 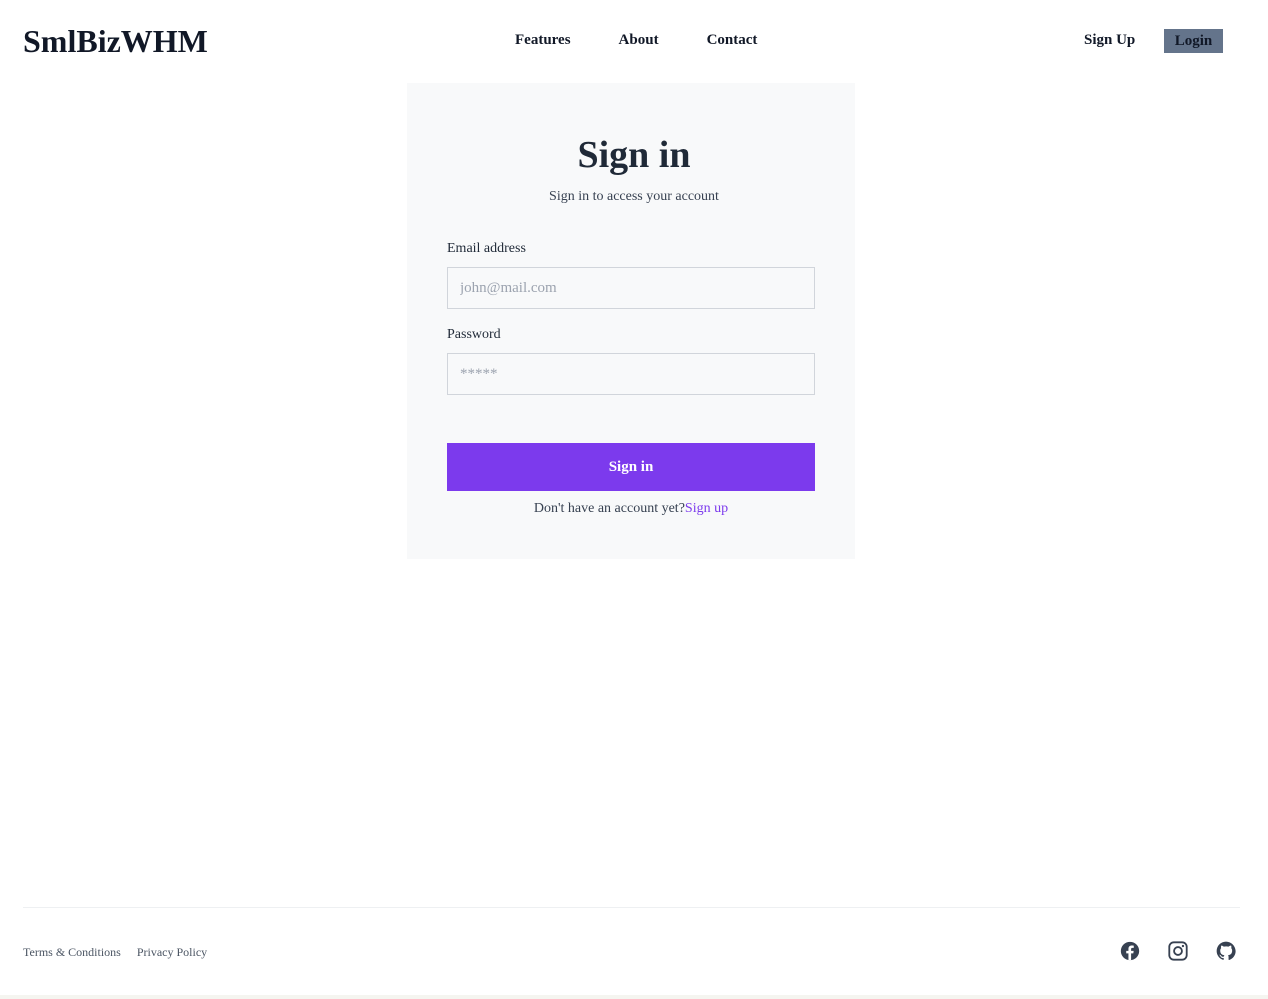 I want to click on nav-link-contact: Contact, so click(x=732, y=40).